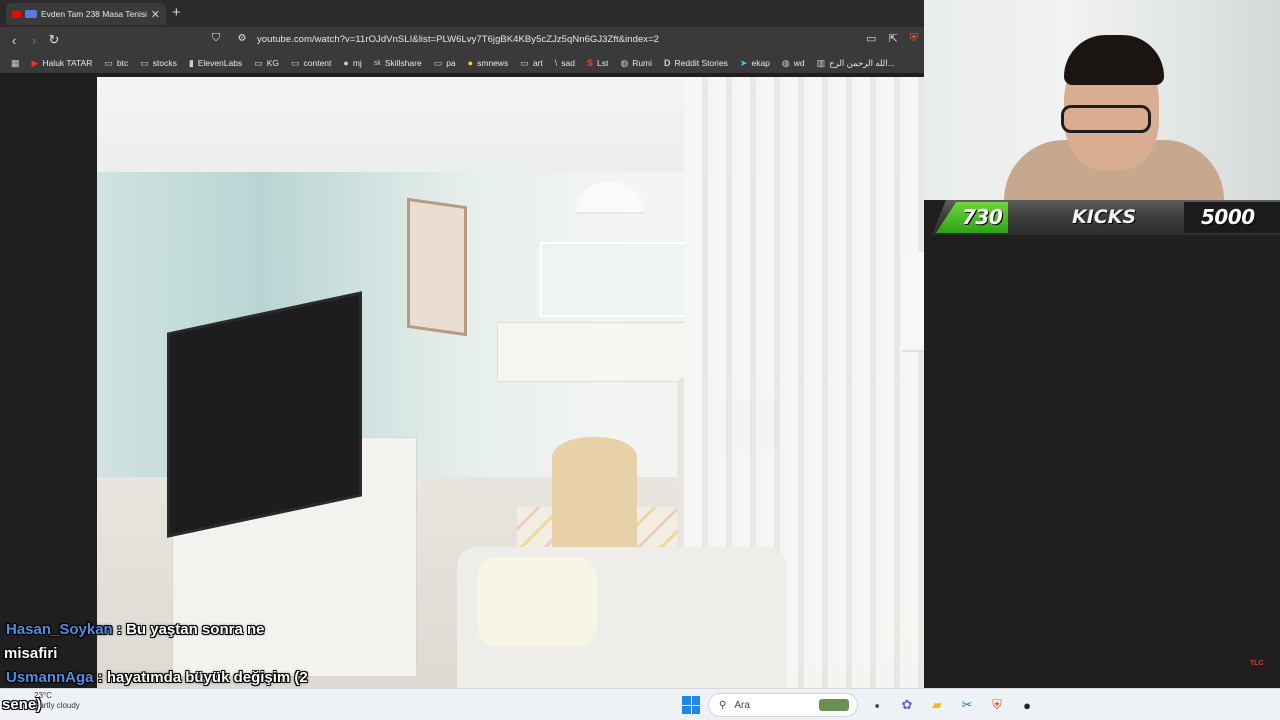 The image size is (1280, 720). I want to click on yellow-pillow, so click(537, 602).